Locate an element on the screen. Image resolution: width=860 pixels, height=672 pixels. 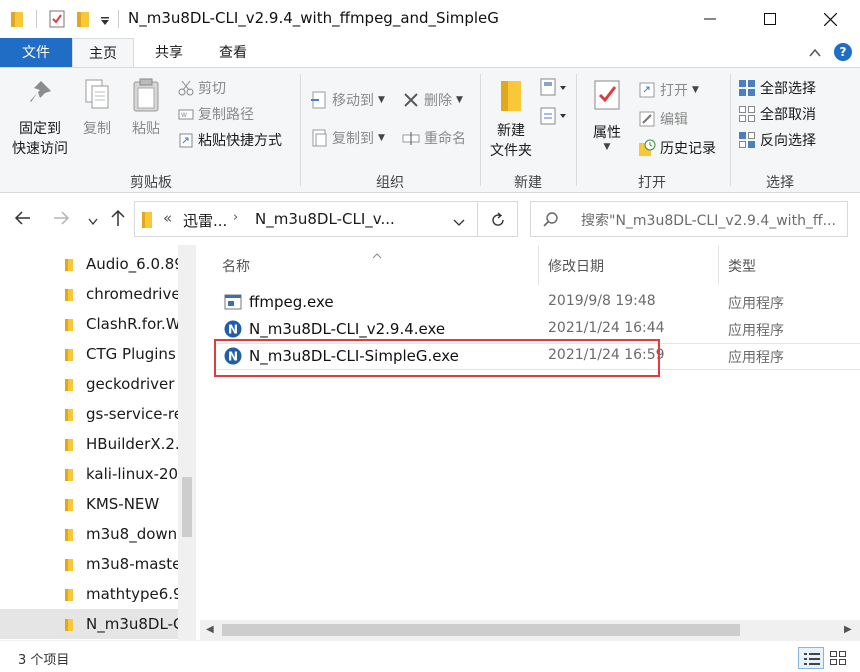
close-button is located at coordinates (830, 19).